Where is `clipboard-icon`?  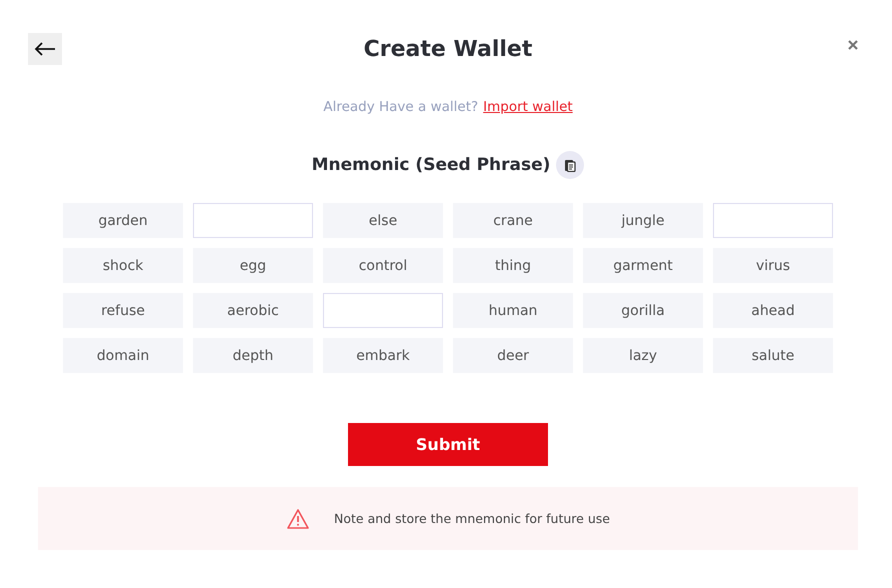
clipboard-icon is located at coordinates (570, 165).